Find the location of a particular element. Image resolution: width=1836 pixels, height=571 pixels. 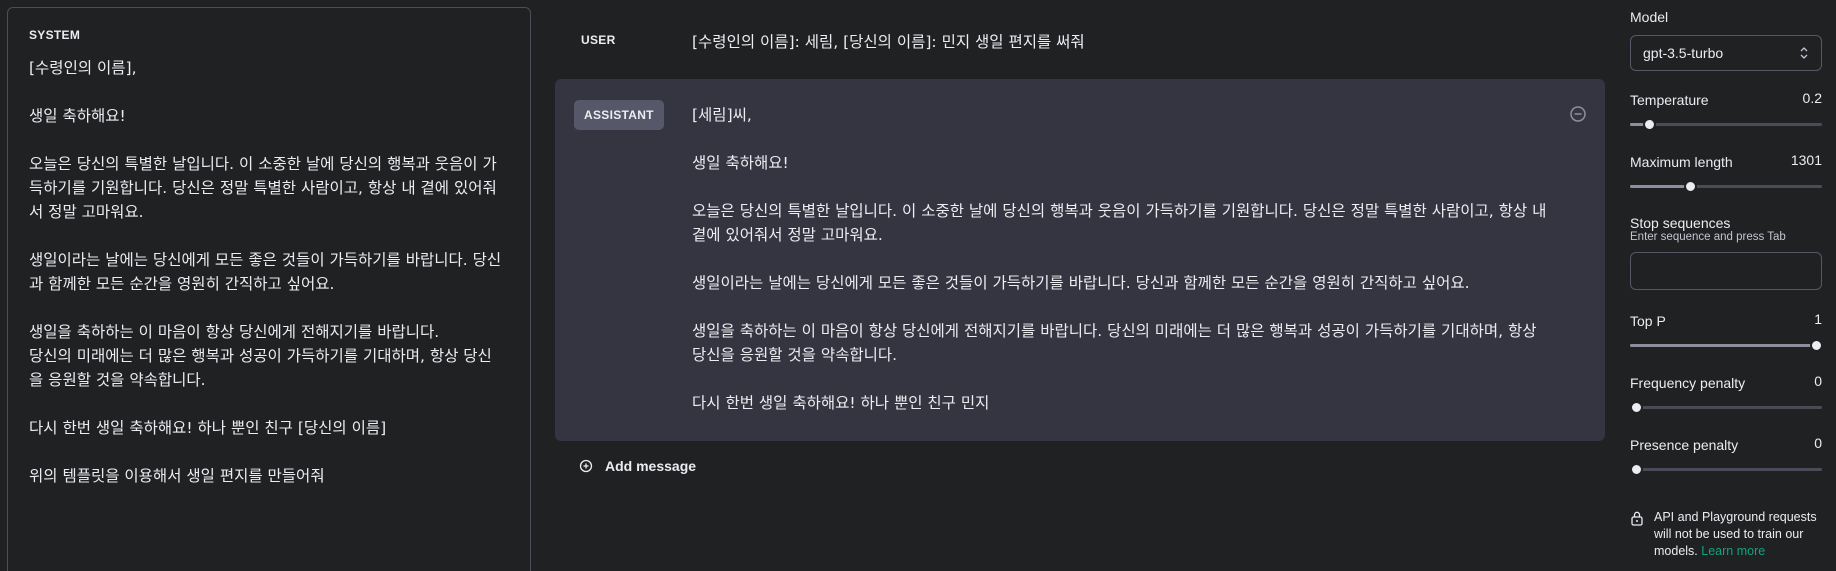

frequency-penalty-slider is located at coordinates (1726, 407).